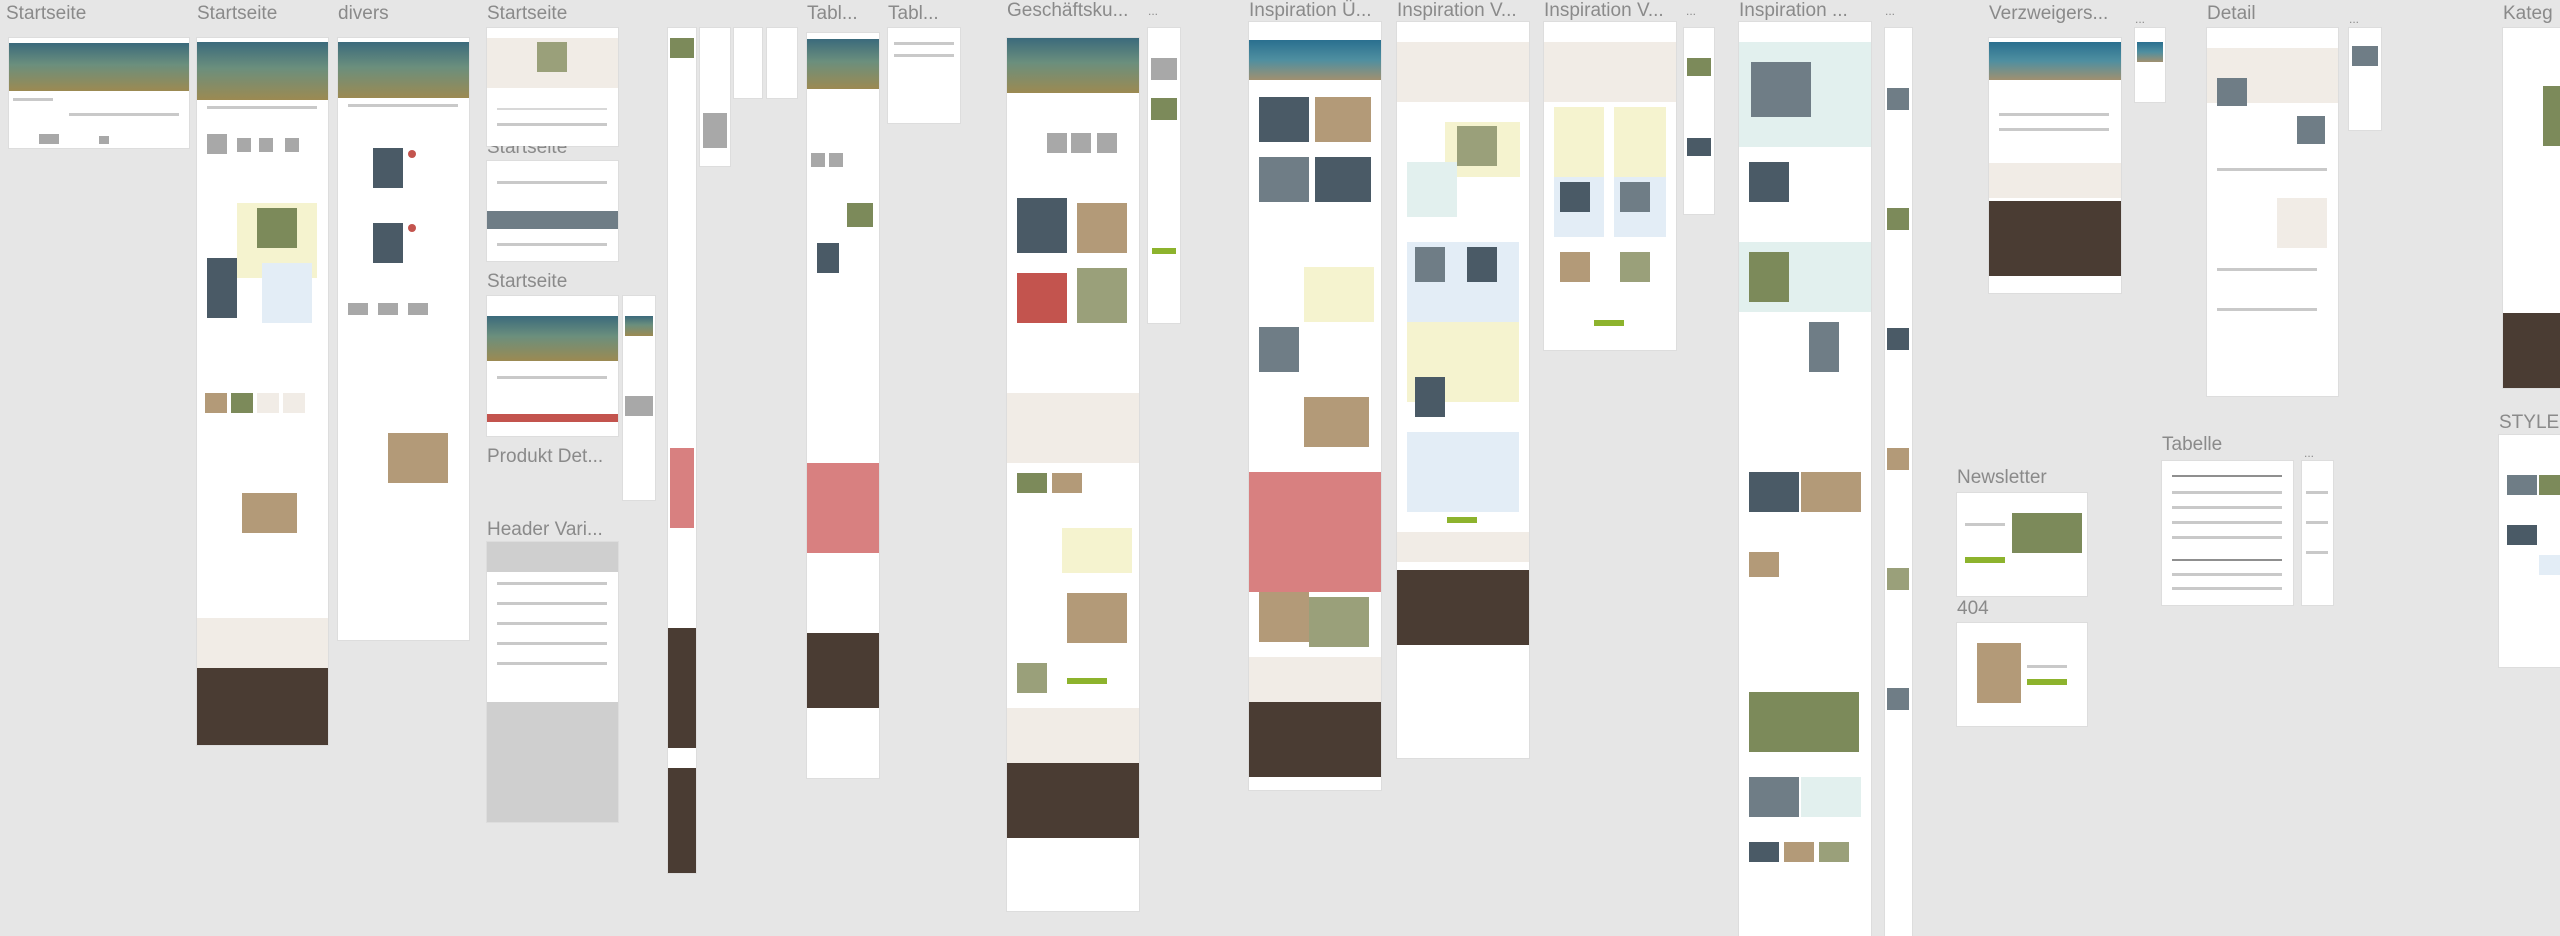 The width and height of the screenshot is (2560, 936). I want to click on frame-inspiration-long, so click(1805, 479).